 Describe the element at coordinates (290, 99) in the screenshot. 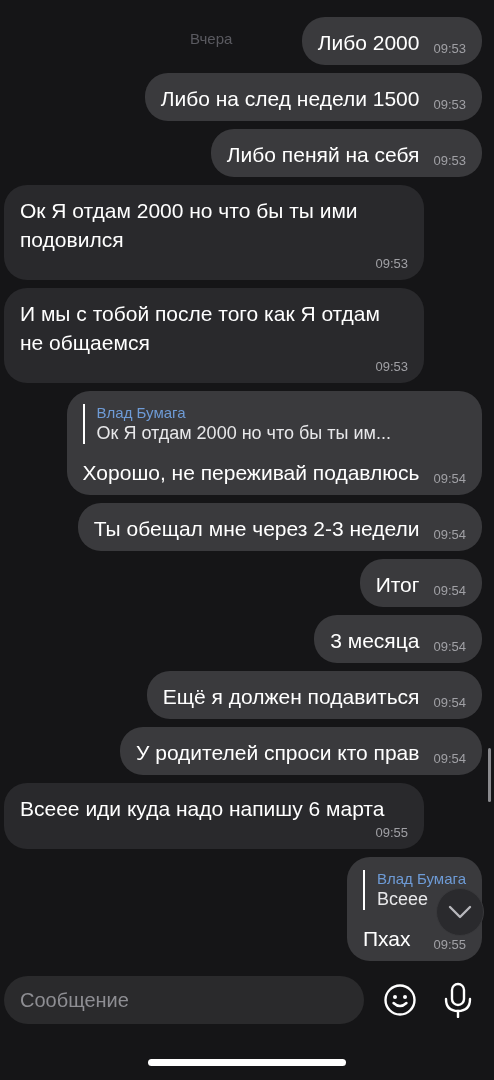

I see `message-text: Либо на след недели 1500` at that location.